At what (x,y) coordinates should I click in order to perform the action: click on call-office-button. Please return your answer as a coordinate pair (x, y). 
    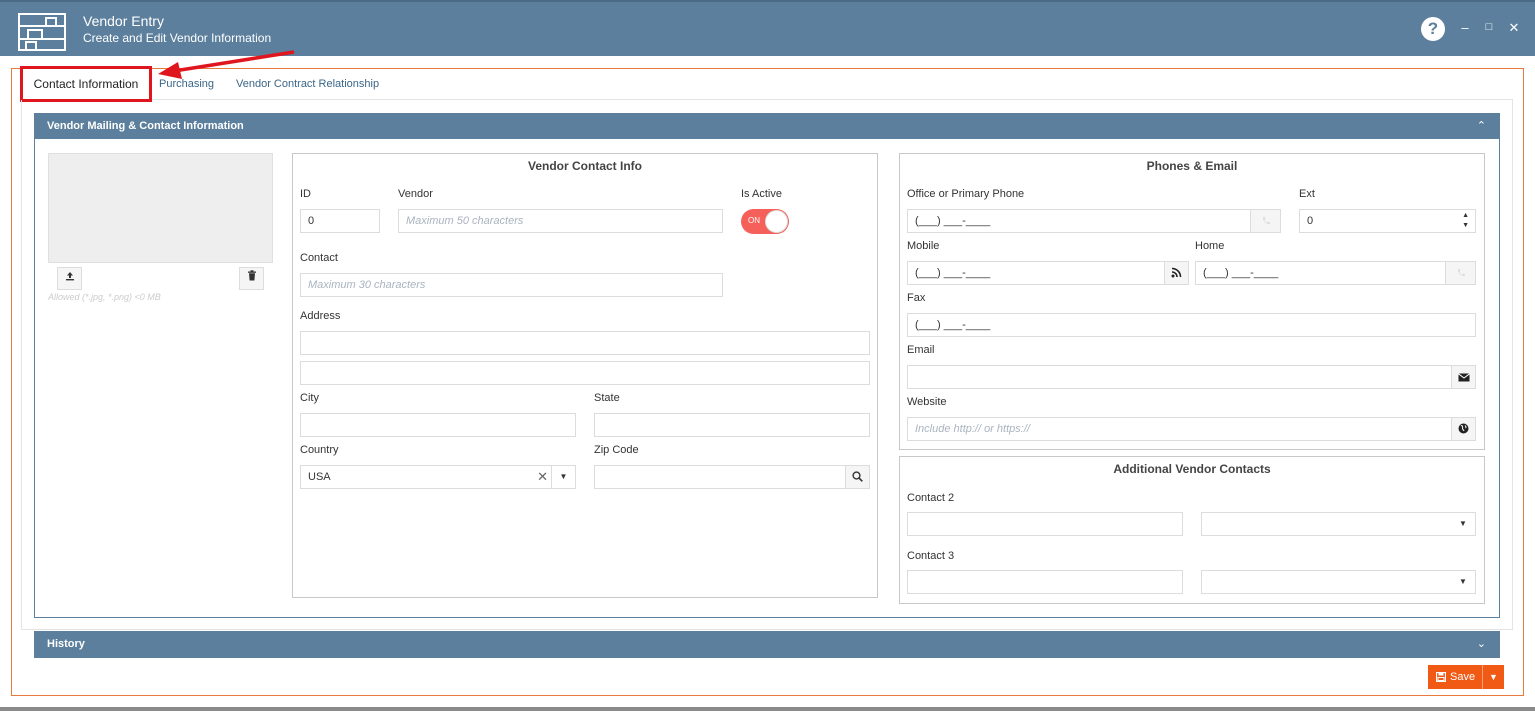
    Looking at the image, I should click on (1265, 221).